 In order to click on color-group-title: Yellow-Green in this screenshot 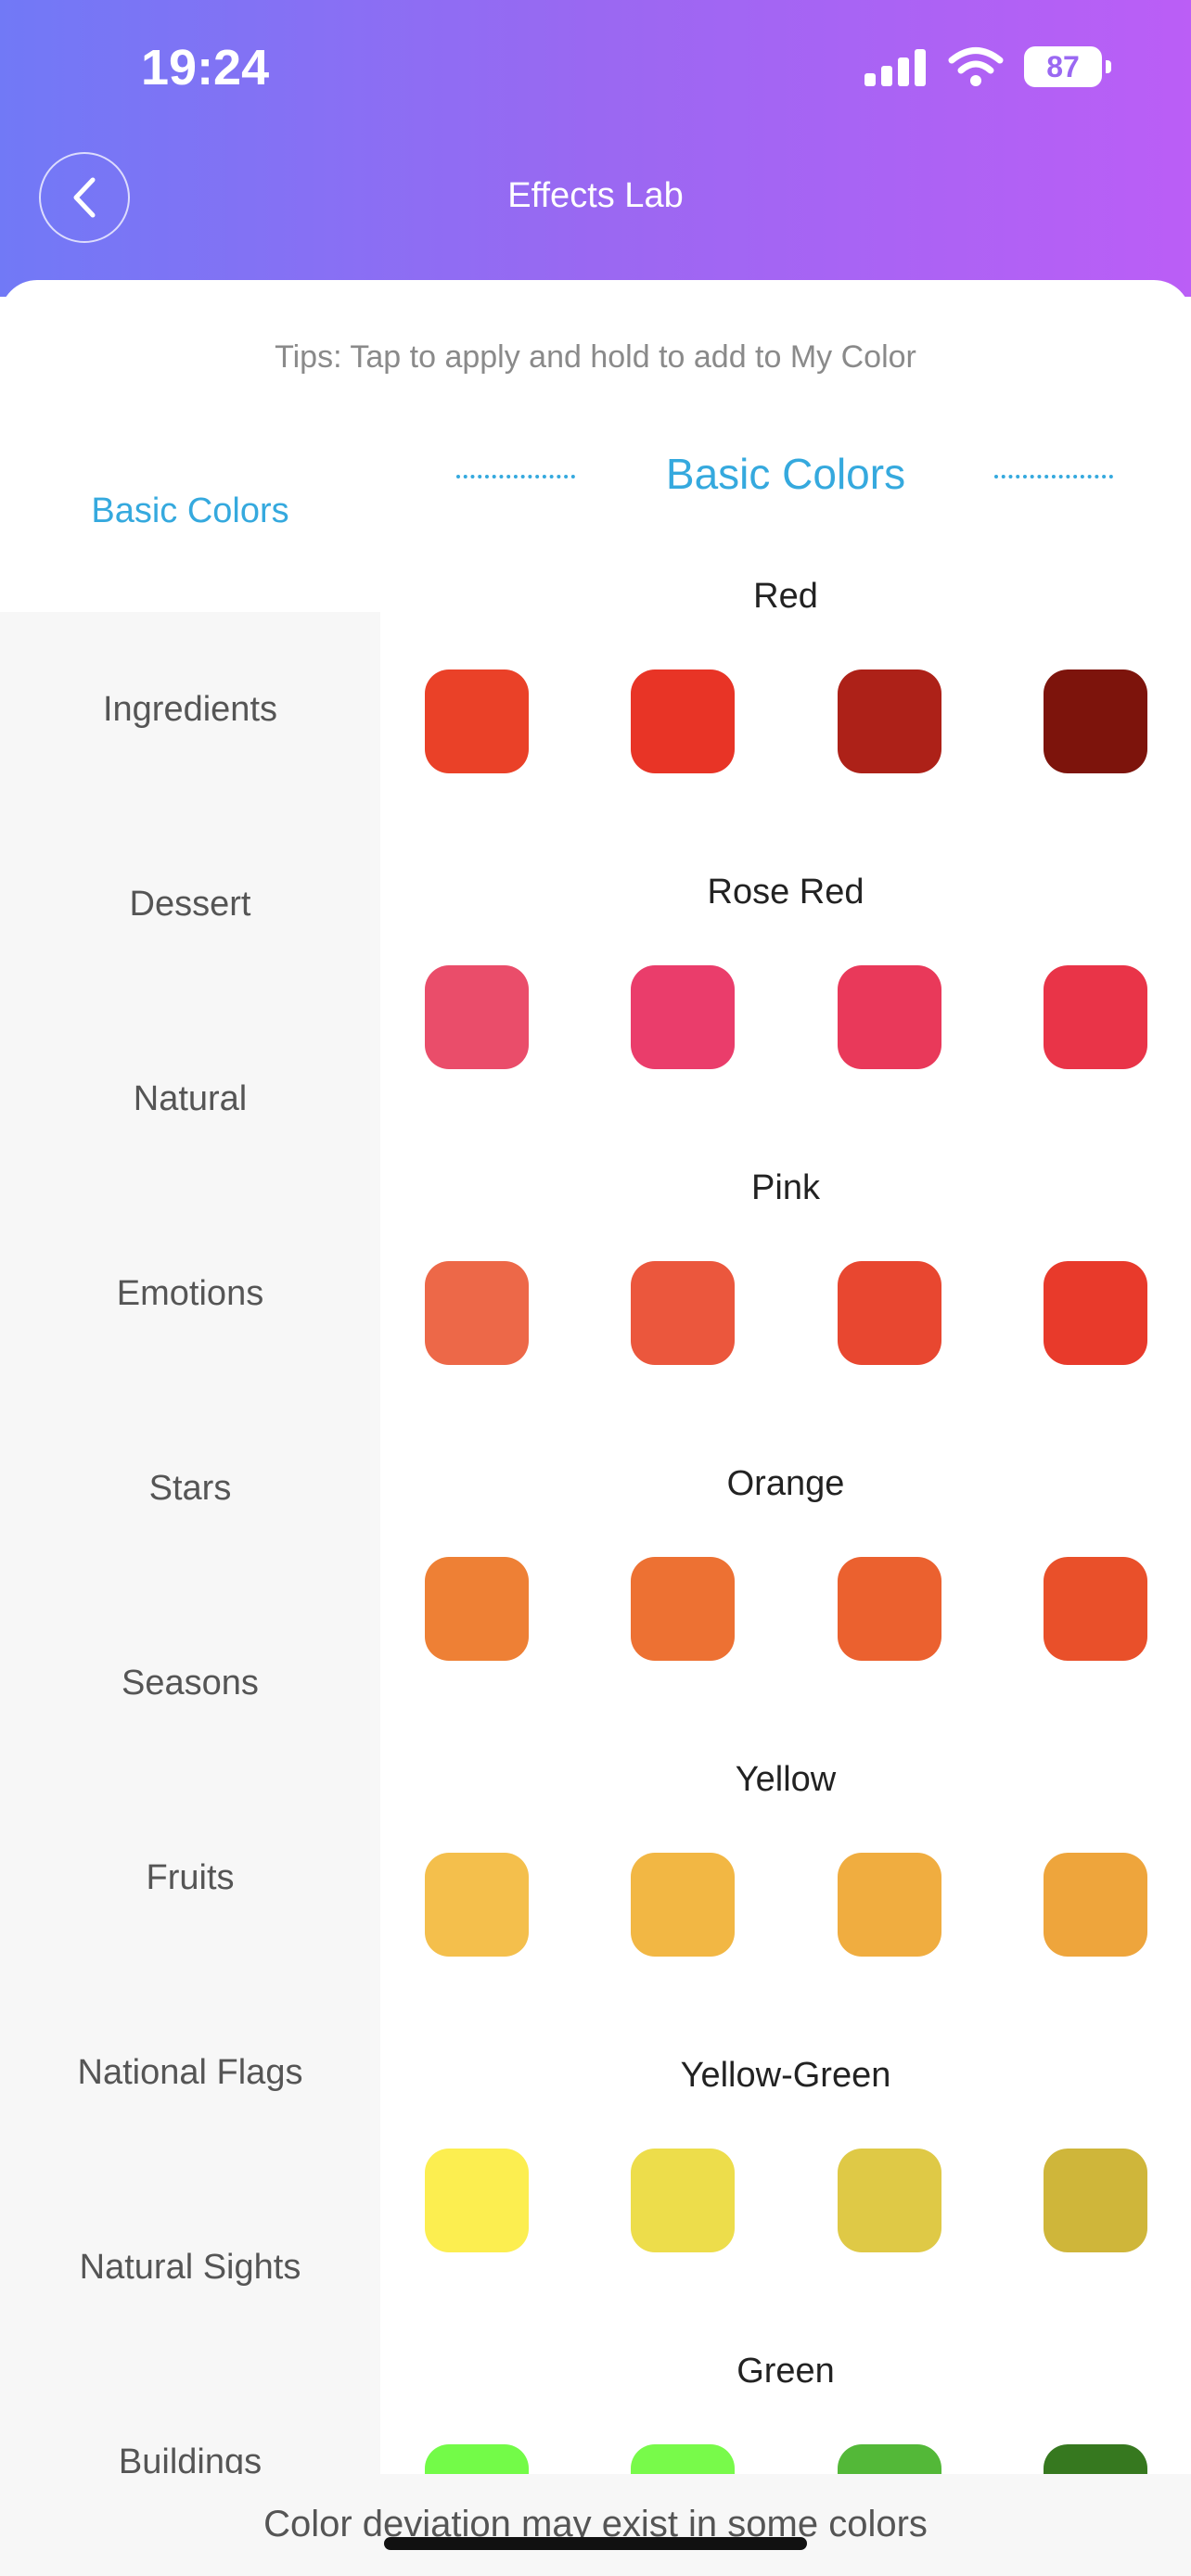, I will do `click(785, 2075)`.